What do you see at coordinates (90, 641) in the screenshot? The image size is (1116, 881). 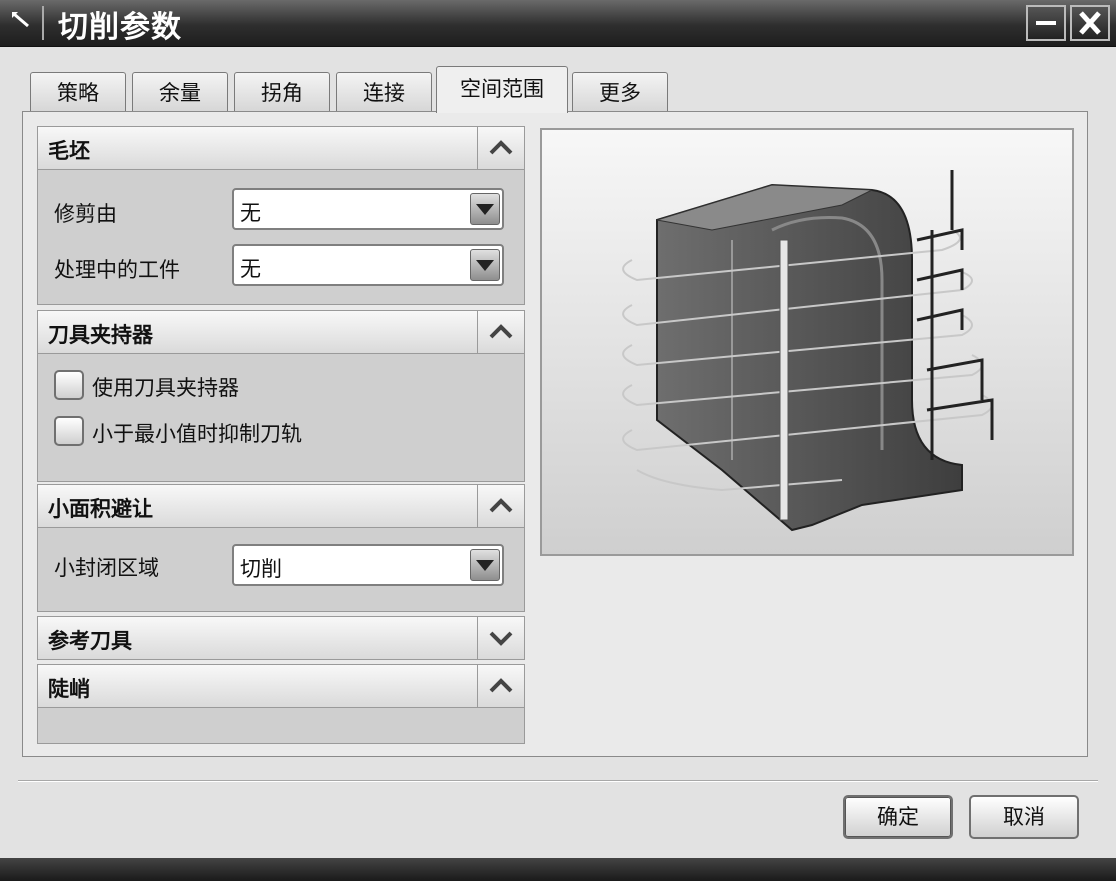 I see `section-title: 参考刀具` at bounding box center [90, 641].